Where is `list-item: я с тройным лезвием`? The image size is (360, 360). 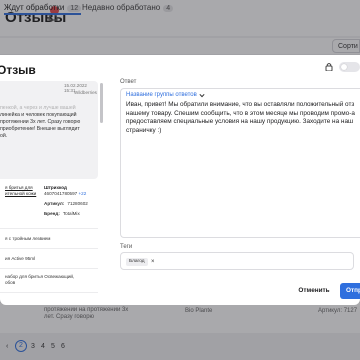 list-item: я с тройным лезвием is located at coordinates (49, 239).